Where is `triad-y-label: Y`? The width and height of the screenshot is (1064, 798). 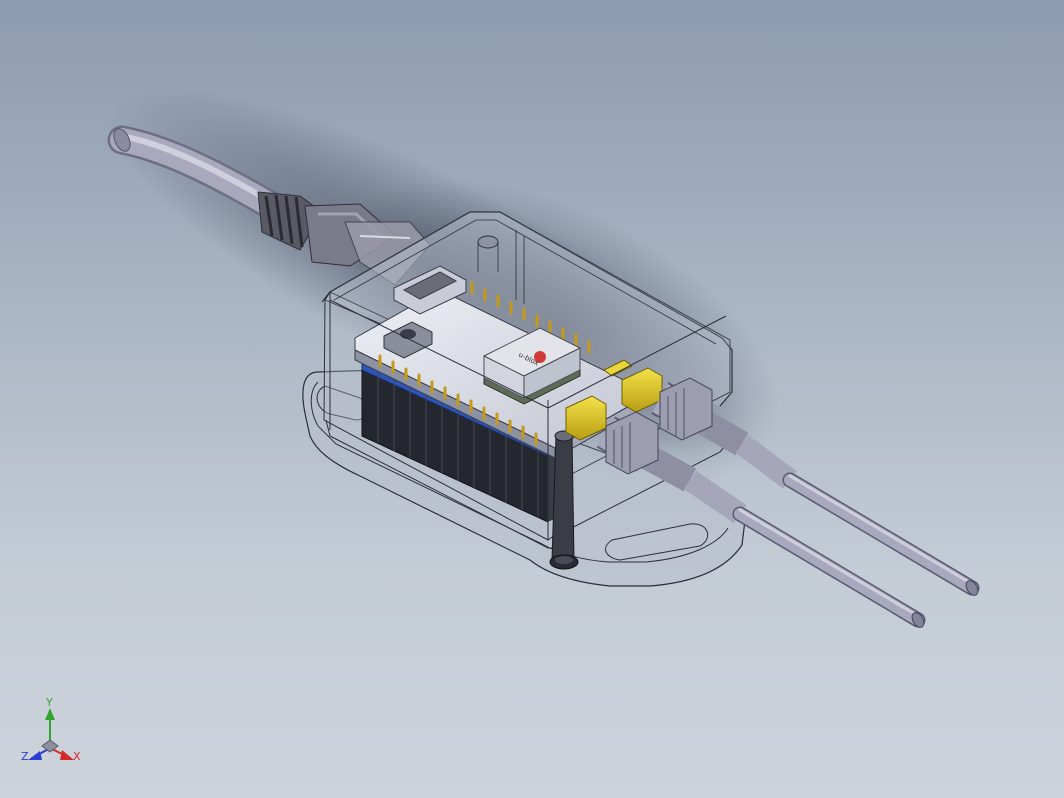
triad-y-label: Y is located at coordinates (49, 702).